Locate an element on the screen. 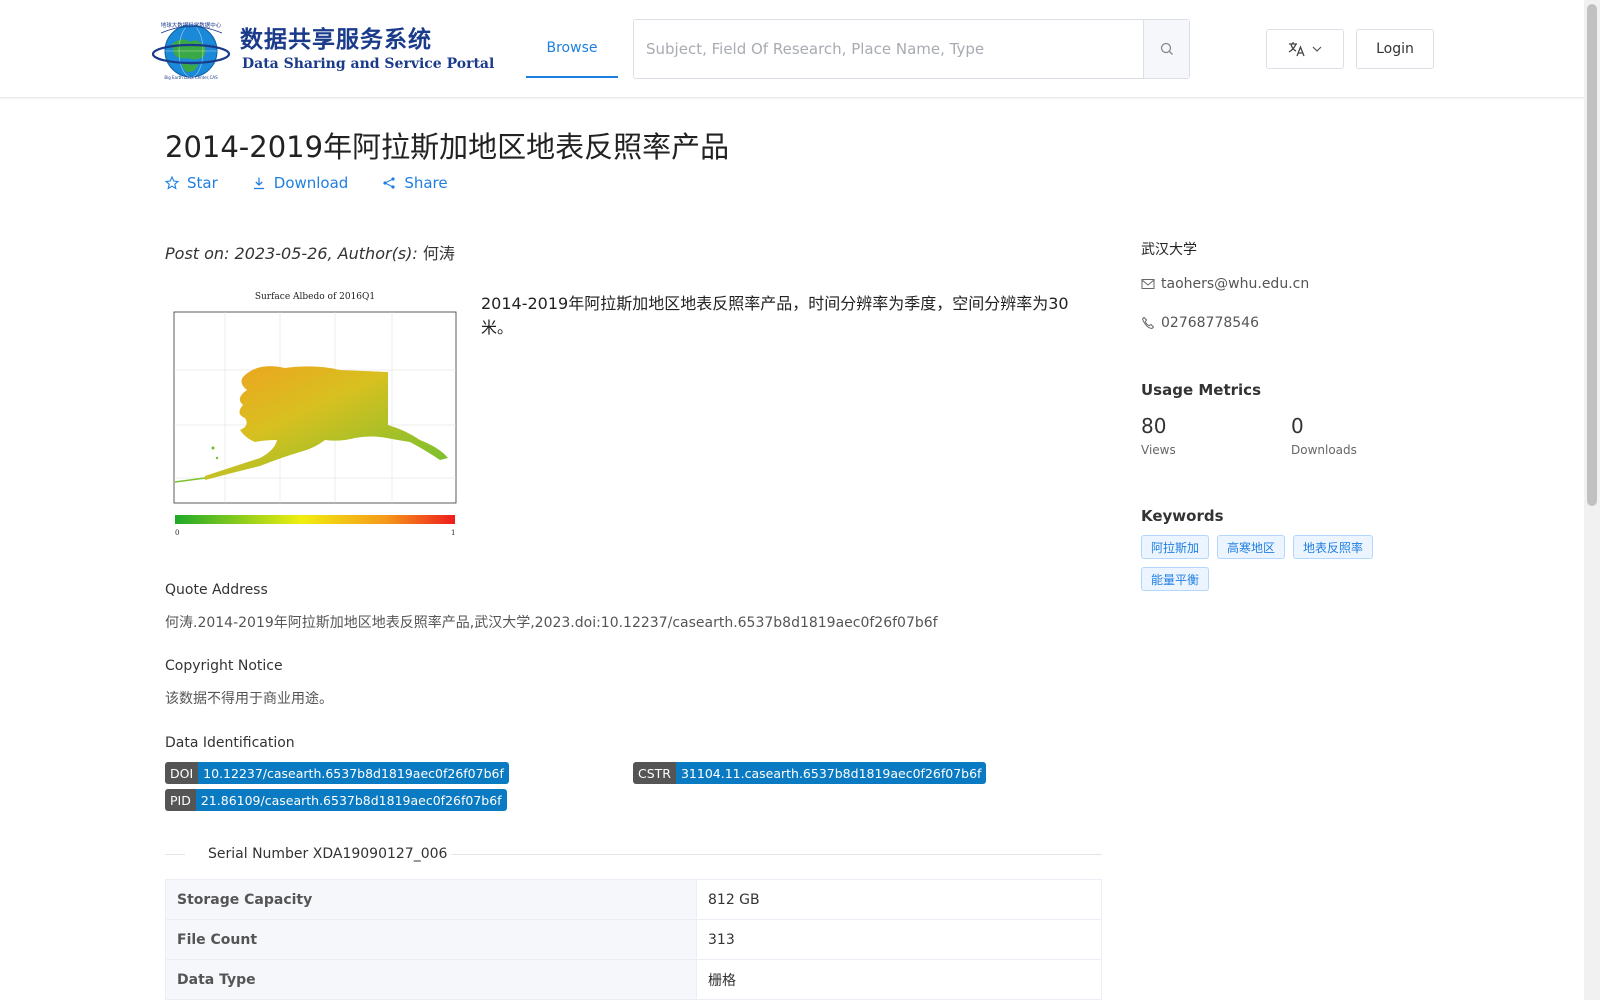 The image size is (1600, 1000). email-text: taohers@whu.edu.cn is located at coordinates (1235, 284).